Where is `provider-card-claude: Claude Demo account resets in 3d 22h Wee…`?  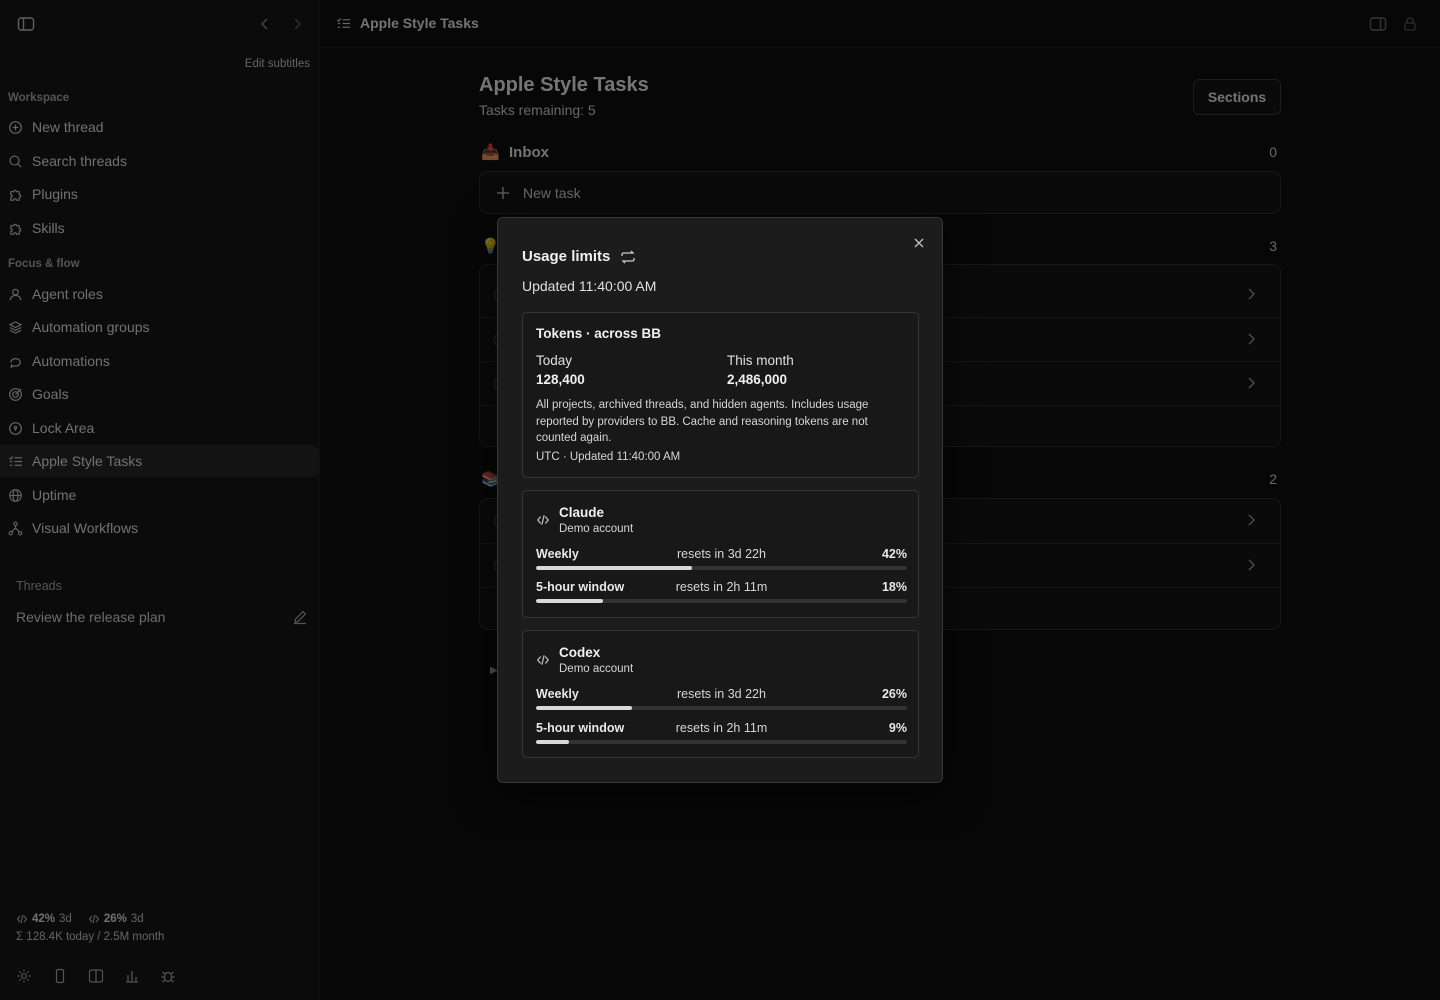 provider-card-claude: Claude Demo account resets in 3d 22h Wee… is located at coordinates (720, 554).